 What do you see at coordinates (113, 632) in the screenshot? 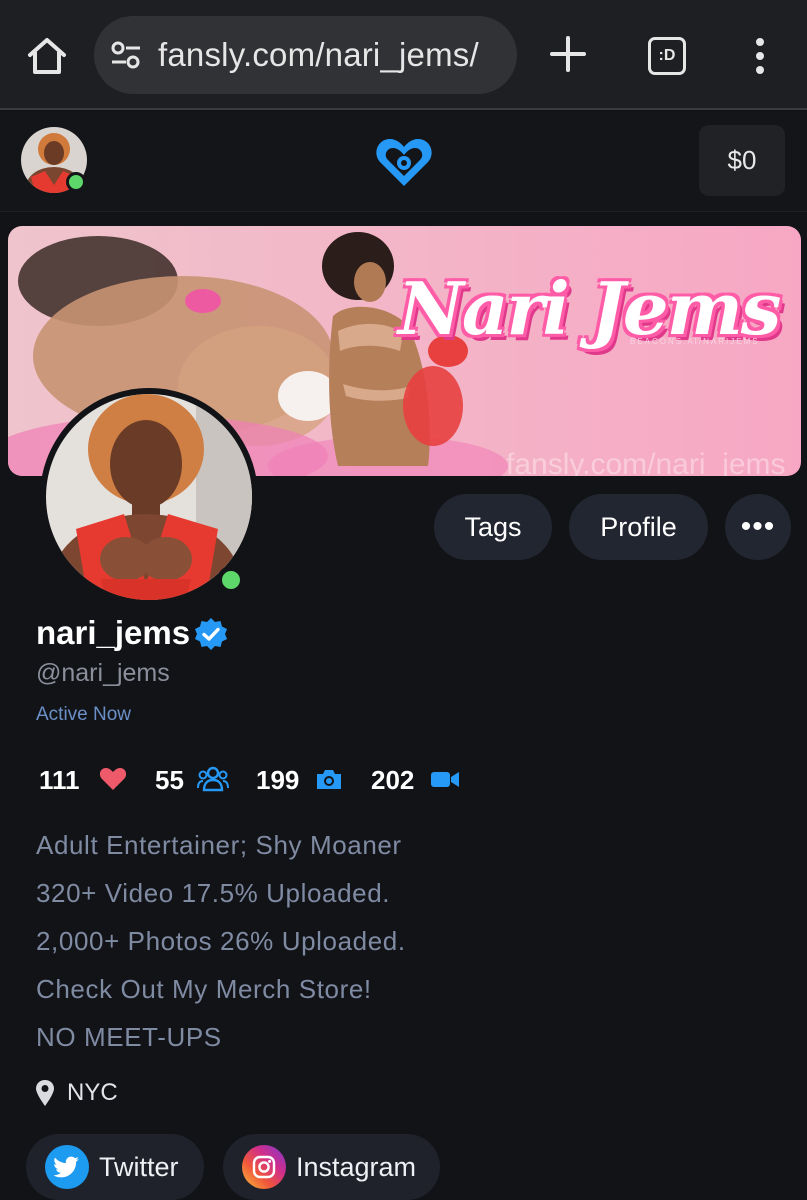
I see `display-name: nari_jems` at bounding box center [113, 632].